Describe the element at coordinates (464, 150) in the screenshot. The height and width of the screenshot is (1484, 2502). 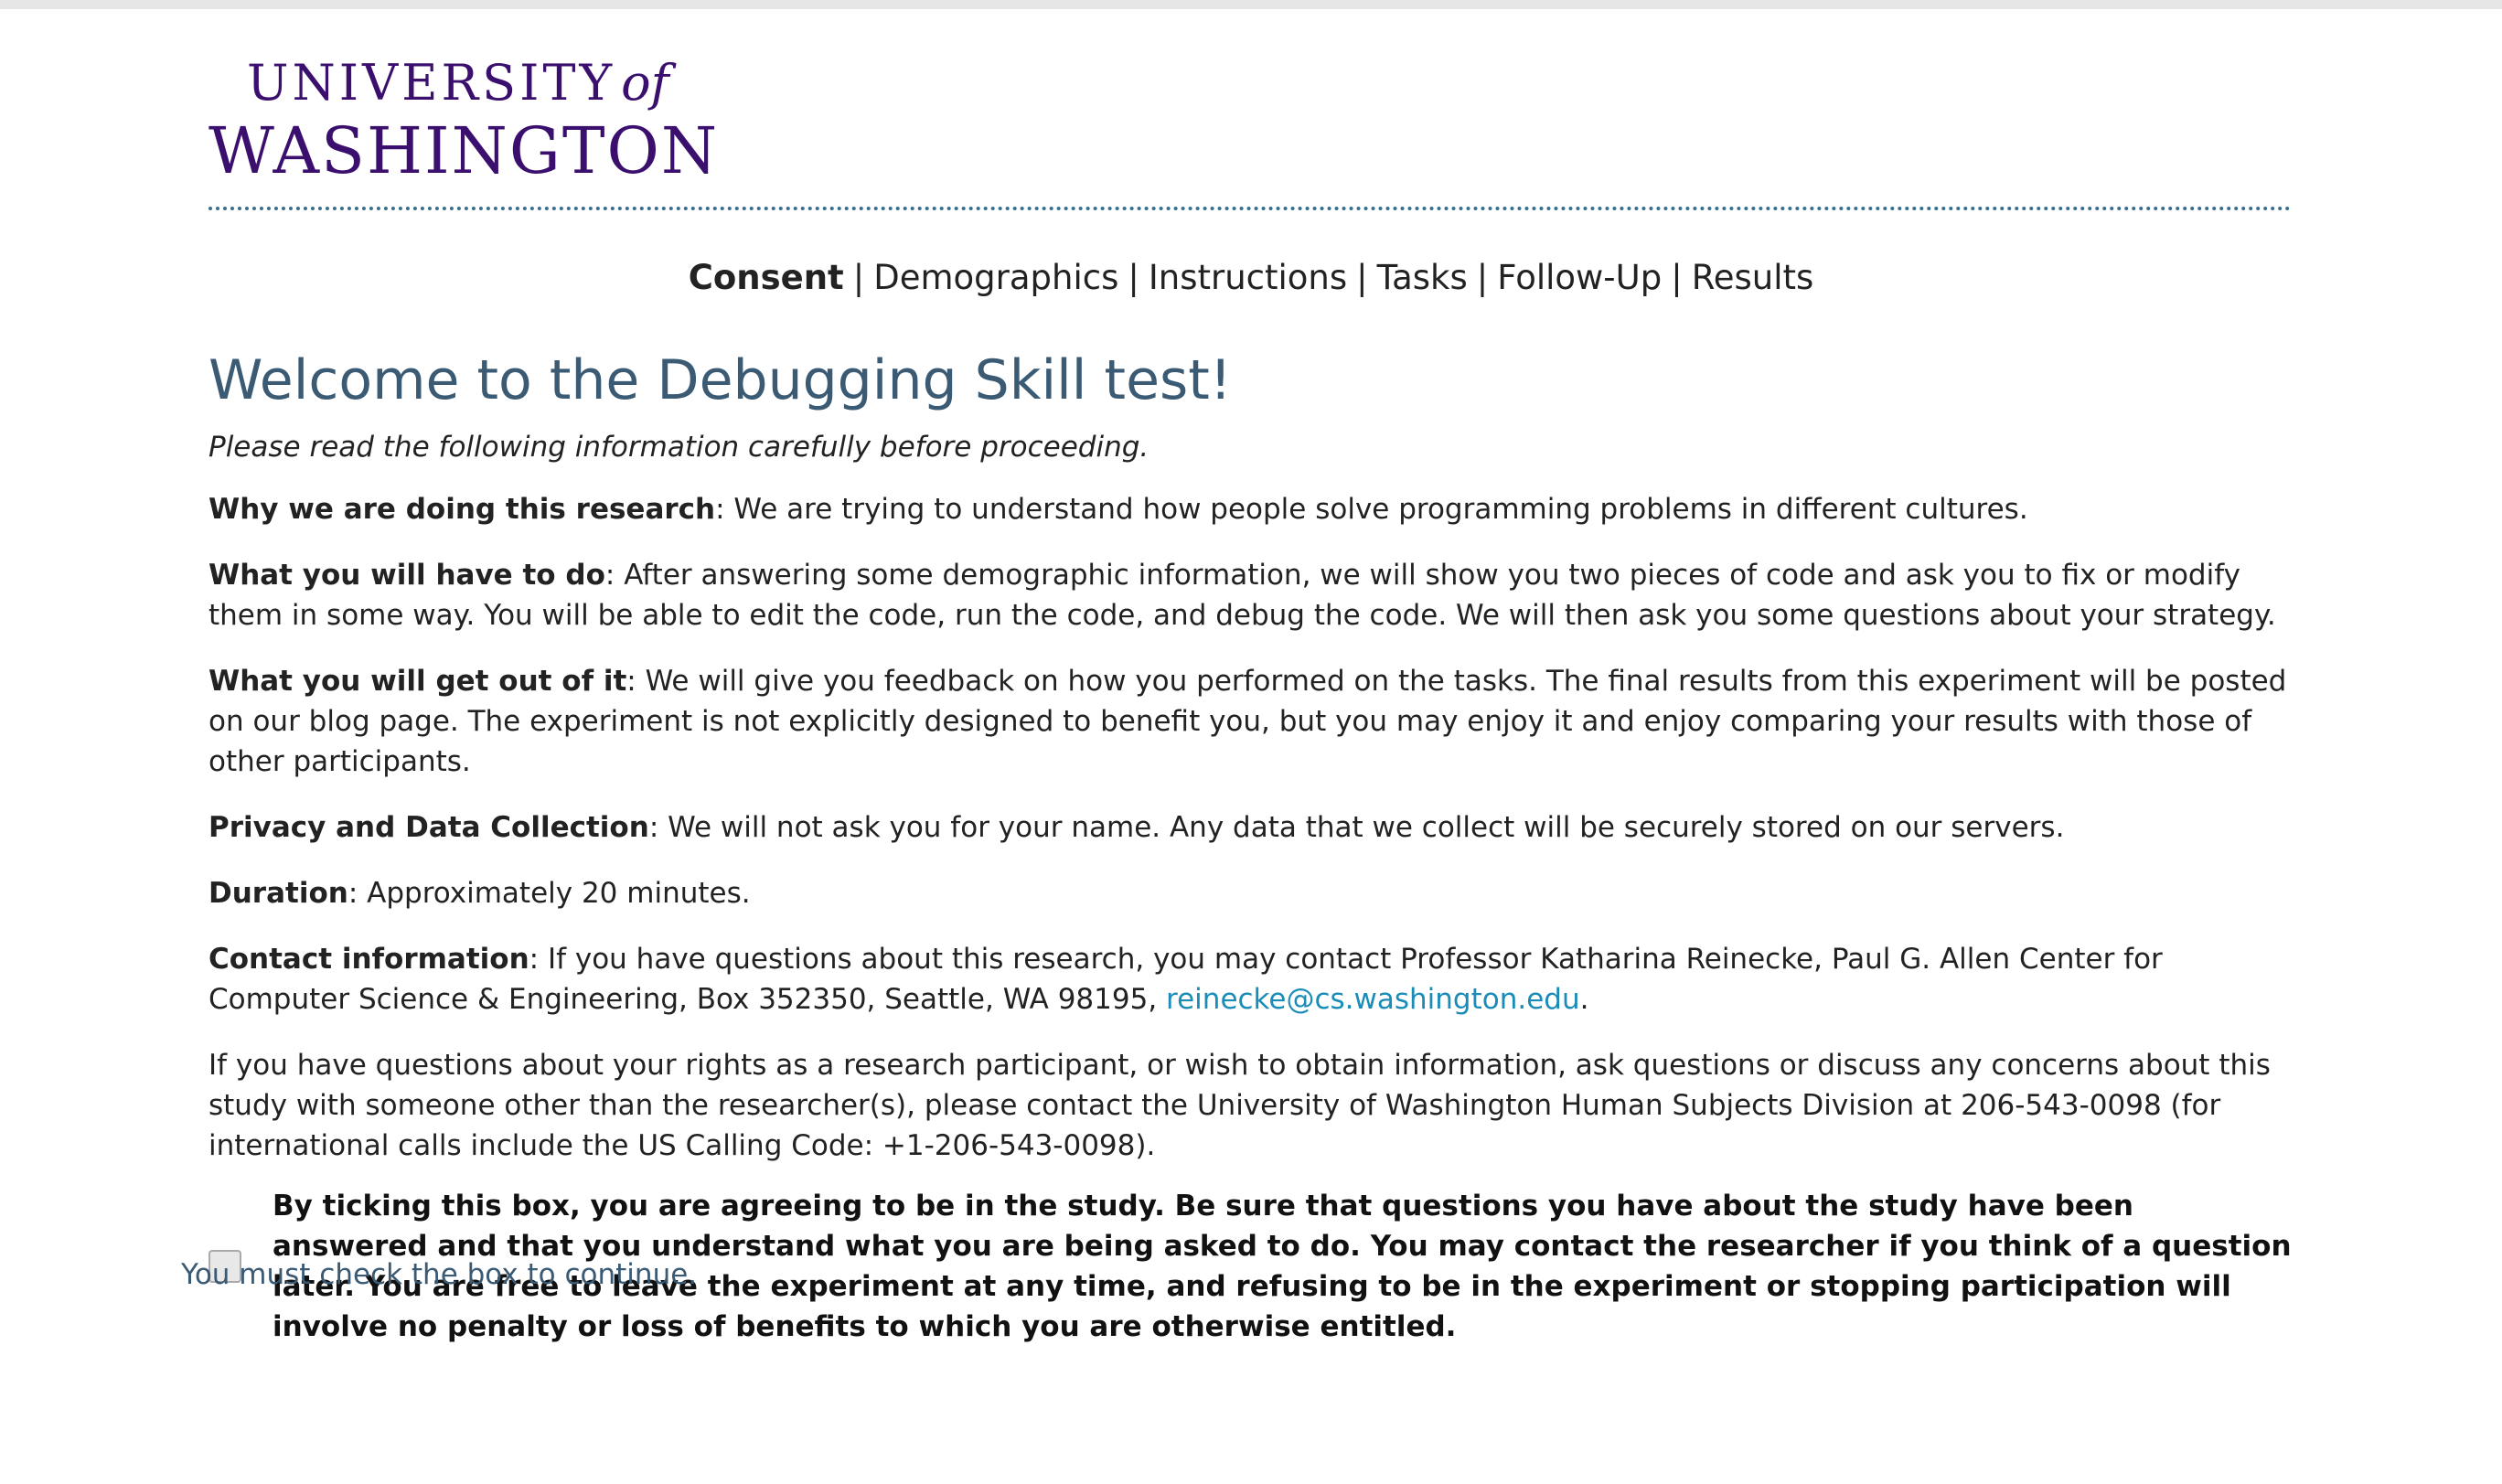
I see `logo-line-2: WASHINGTON` at that location.